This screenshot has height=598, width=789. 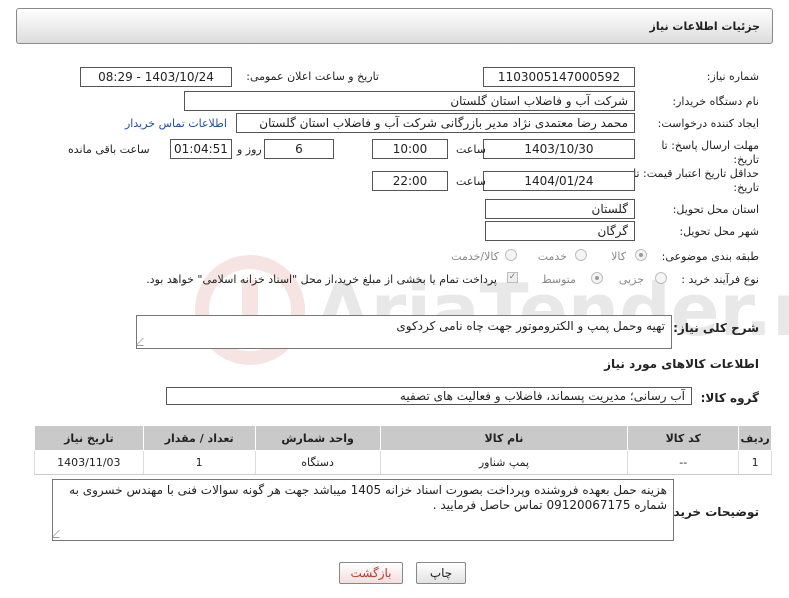 I want to click on cell-unit: دستگاه, so click(x=317, y=462).